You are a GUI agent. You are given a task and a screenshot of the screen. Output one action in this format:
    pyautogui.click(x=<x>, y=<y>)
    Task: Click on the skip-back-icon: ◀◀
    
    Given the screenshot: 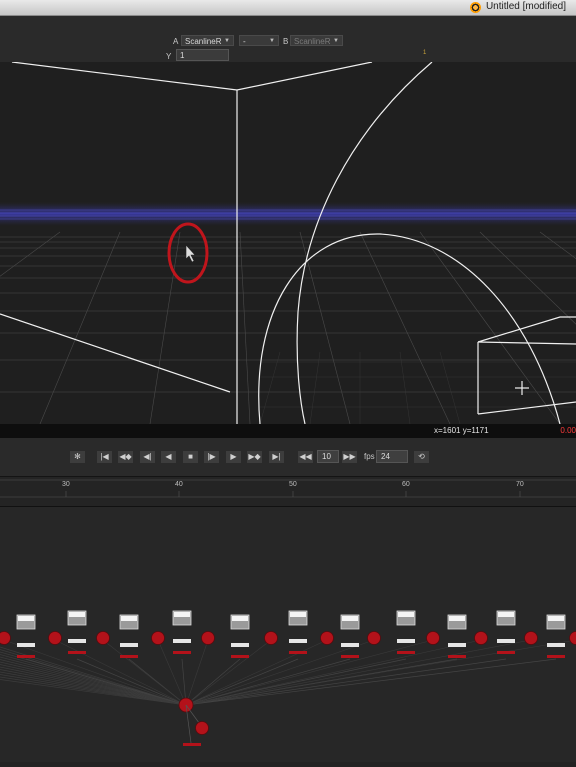 What is the action you would take?
    pyautogui.click(x=305, y=457)
    